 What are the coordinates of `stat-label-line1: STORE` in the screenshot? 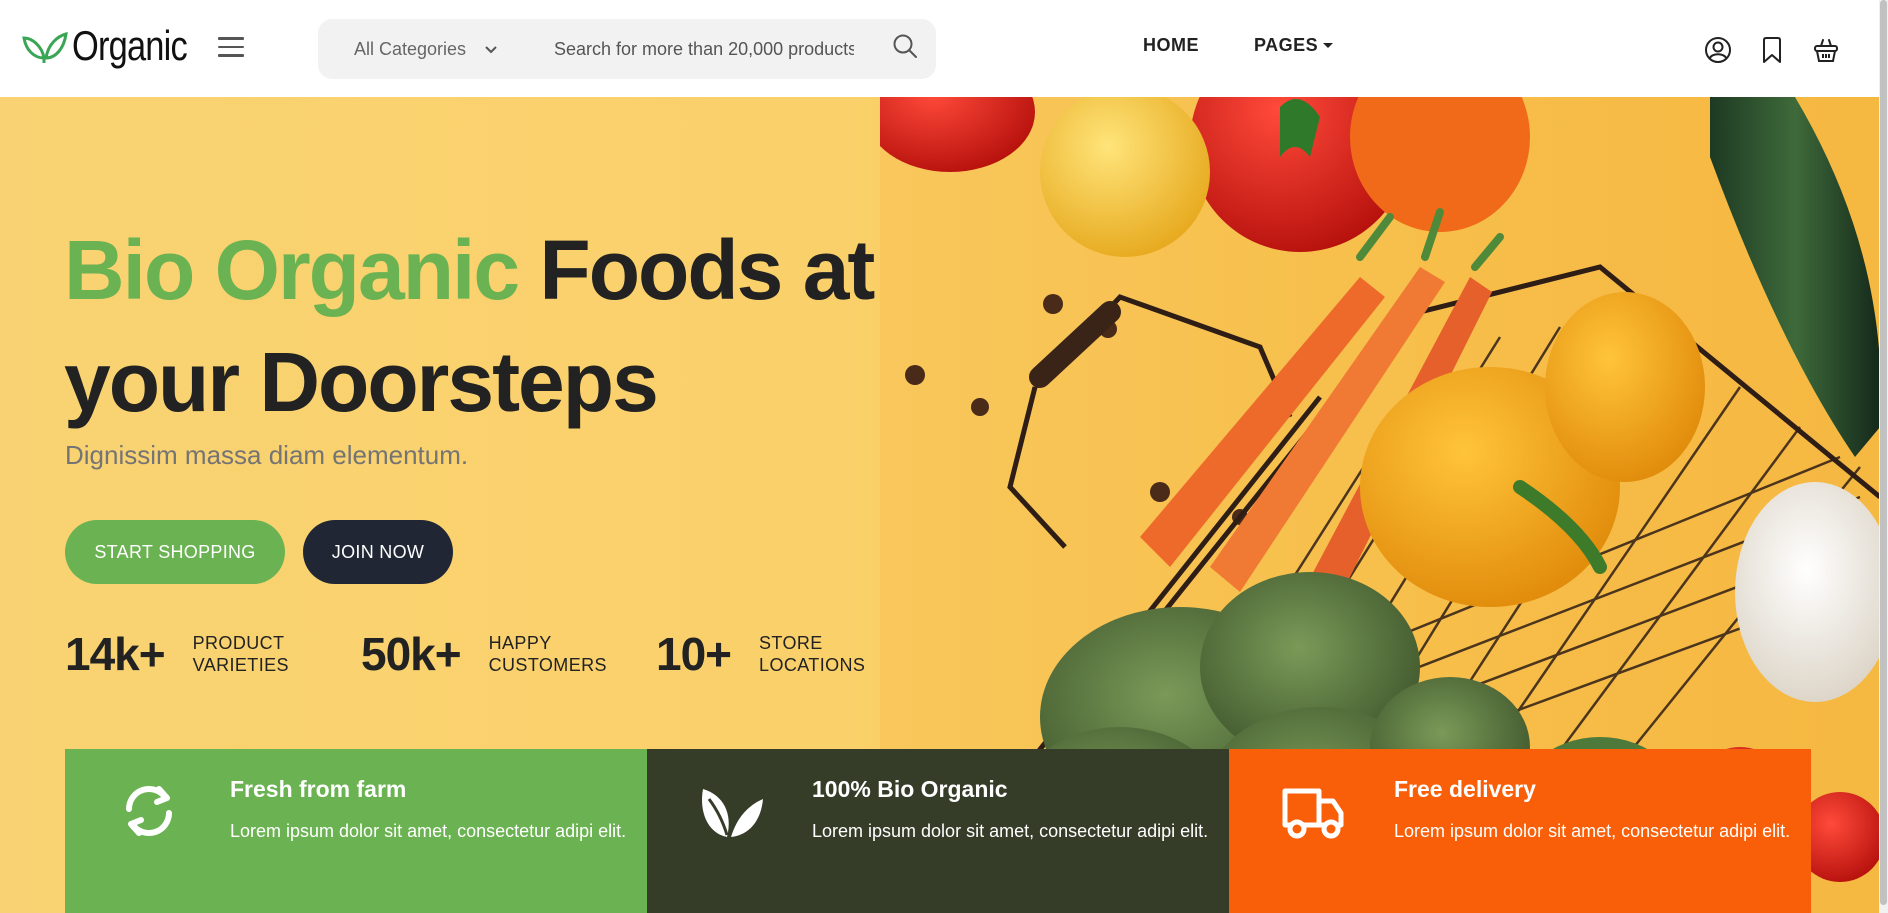 It's located at (791, 643).